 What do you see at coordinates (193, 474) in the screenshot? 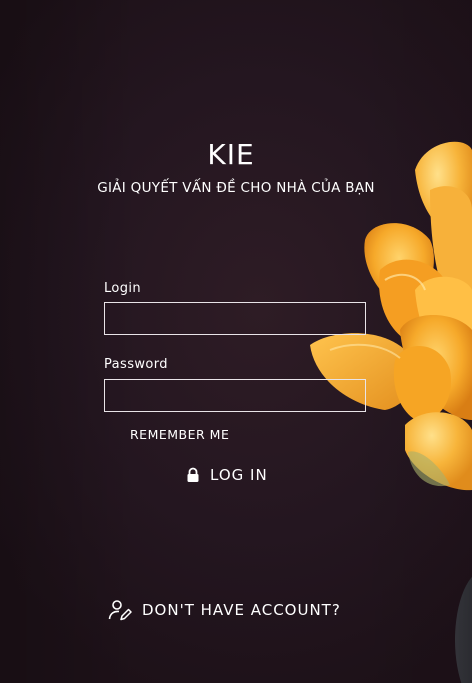
I see `lock-icon` at bounding box center [193, 474].